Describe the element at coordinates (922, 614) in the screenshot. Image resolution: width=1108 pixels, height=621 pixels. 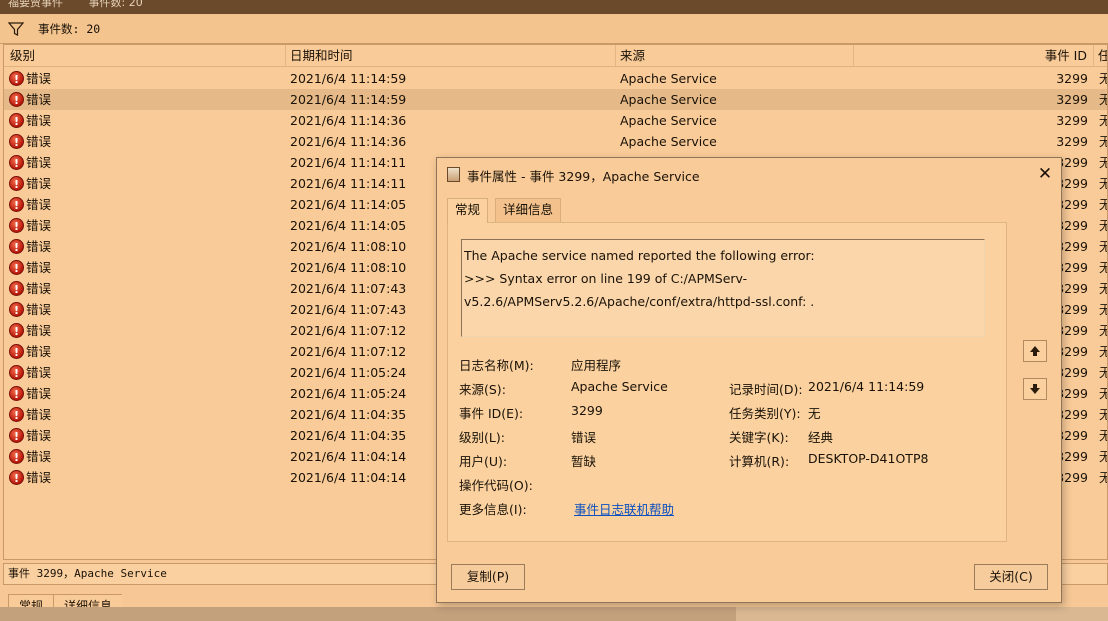
I see `scrollbar-thumb` at that location.